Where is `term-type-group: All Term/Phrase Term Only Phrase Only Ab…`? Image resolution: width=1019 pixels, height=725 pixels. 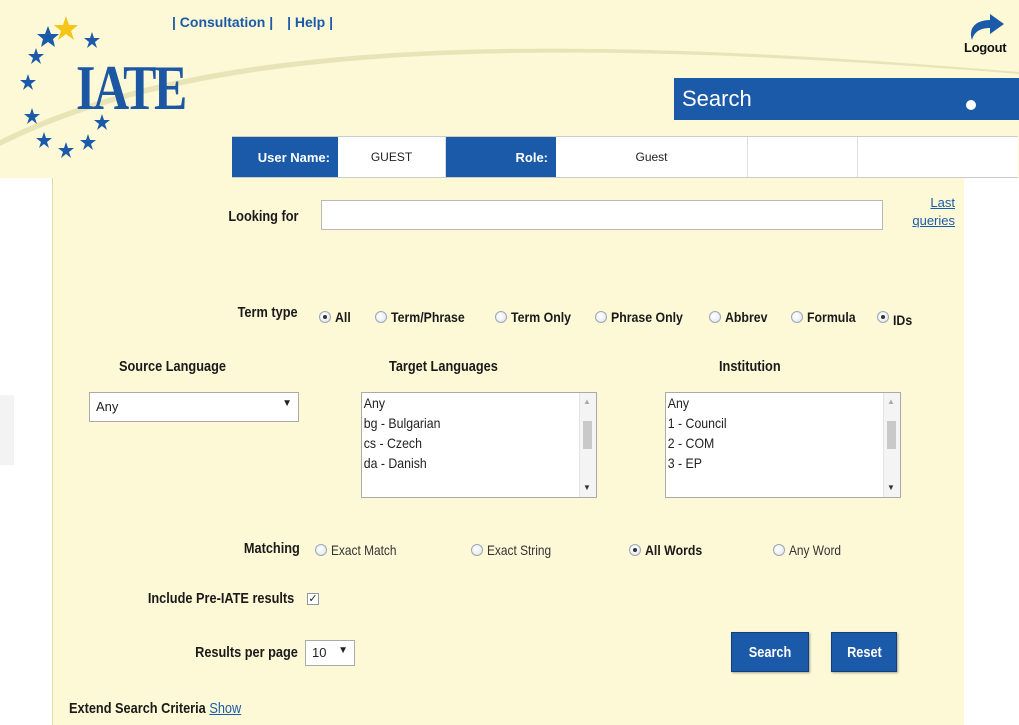
term-type-group: All Term/Phrase Term Only Phrase Only Ab… is located at coordinates (623, 317).